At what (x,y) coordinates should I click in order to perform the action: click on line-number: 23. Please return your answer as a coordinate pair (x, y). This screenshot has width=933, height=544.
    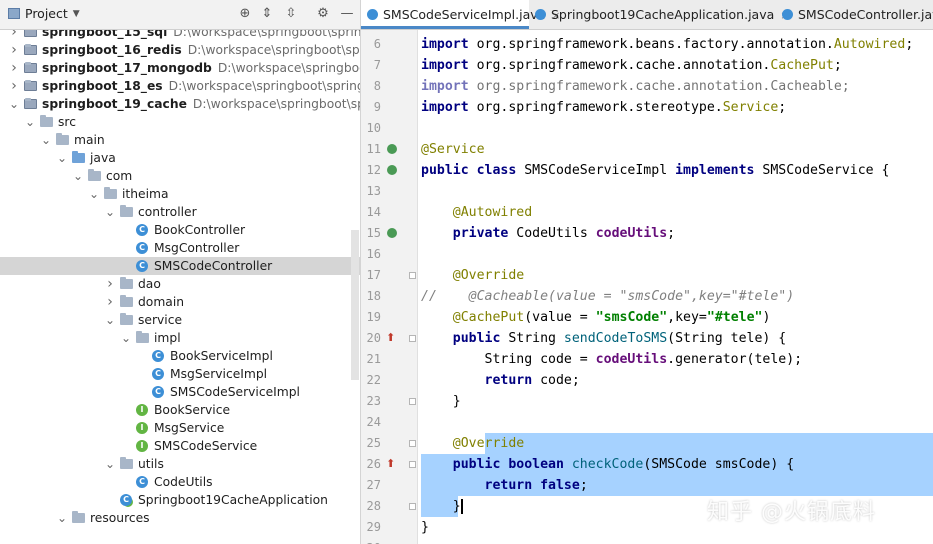
    Looking at the image, I should click on (373, 401).